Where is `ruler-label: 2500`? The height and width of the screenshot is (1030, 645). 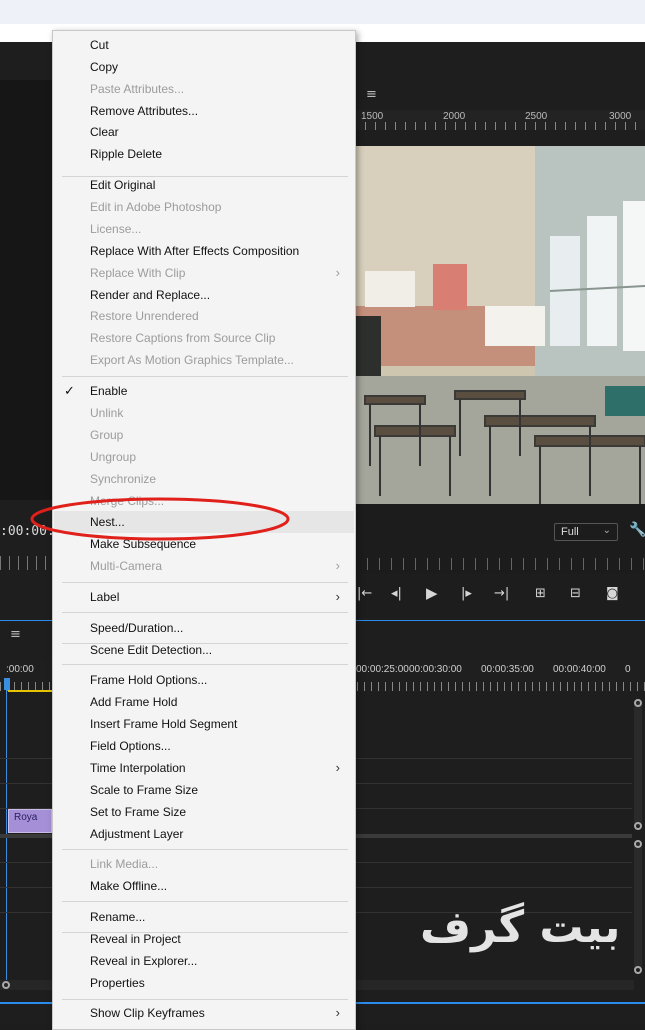
ruler-label: 2500 is located at coordinates (536, 116).